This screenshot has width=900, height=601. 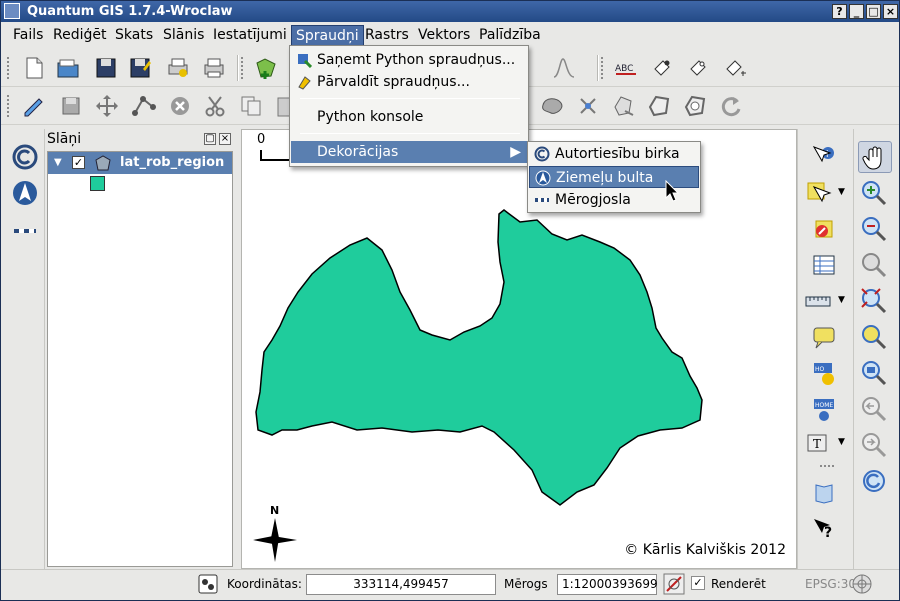 I want to click on zoom-next-button, so click(x=875, y=445).